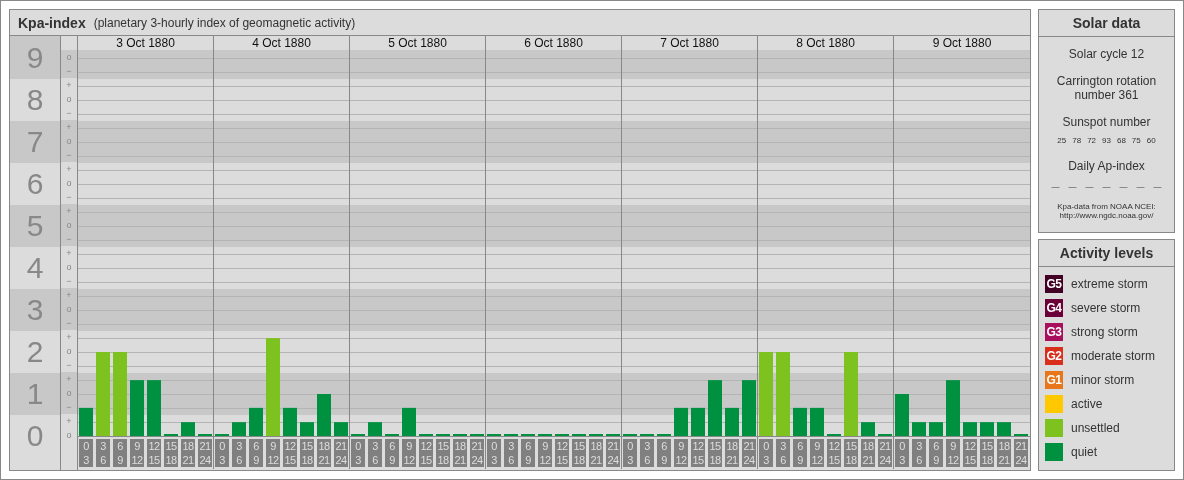  I want to click on axis-label: 1, so click(35, 394).